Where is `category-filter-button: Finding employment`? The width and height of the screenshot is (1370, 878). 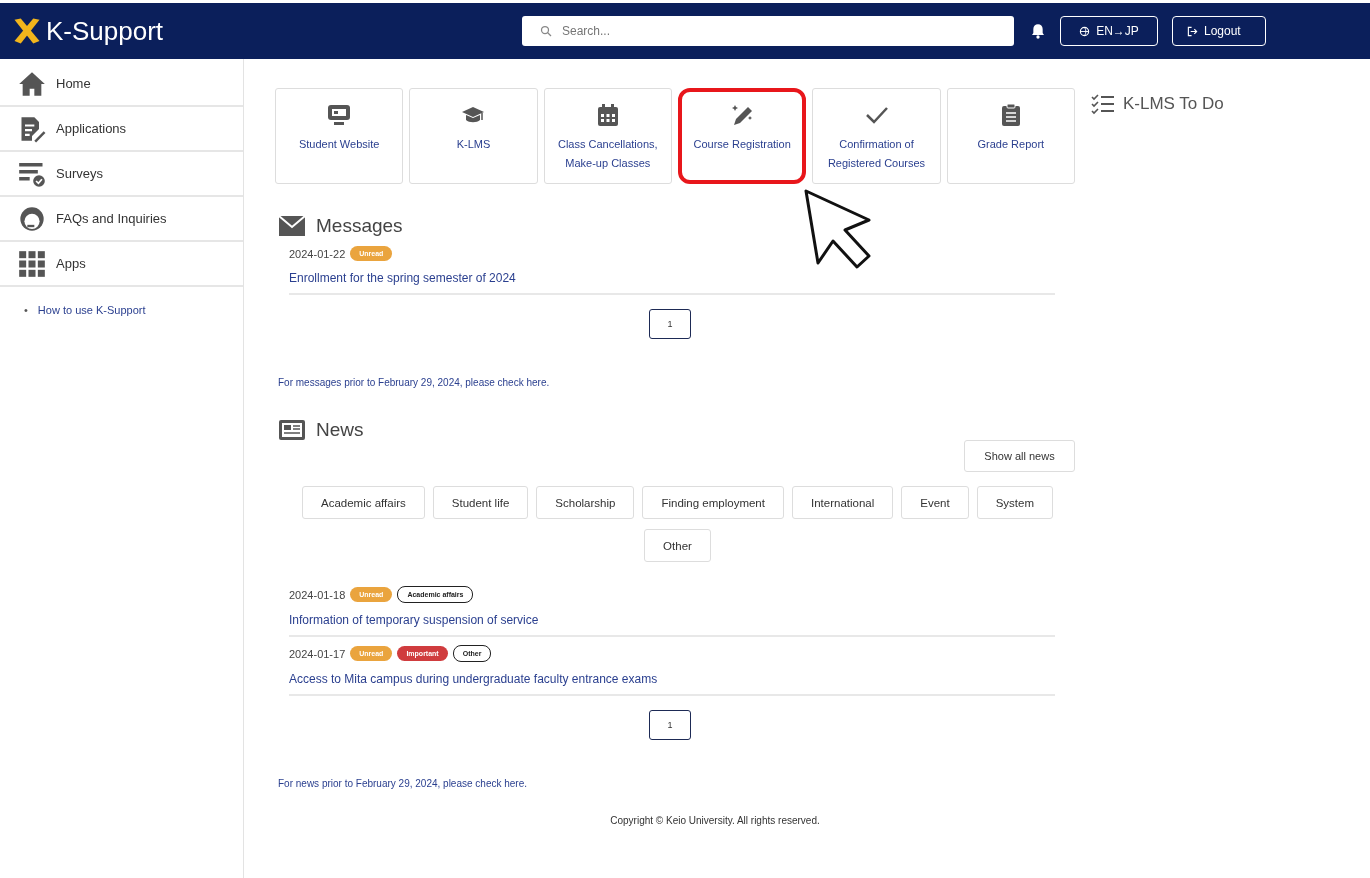
category-filter-button: Finding employment is located at coordinates (713, 502).